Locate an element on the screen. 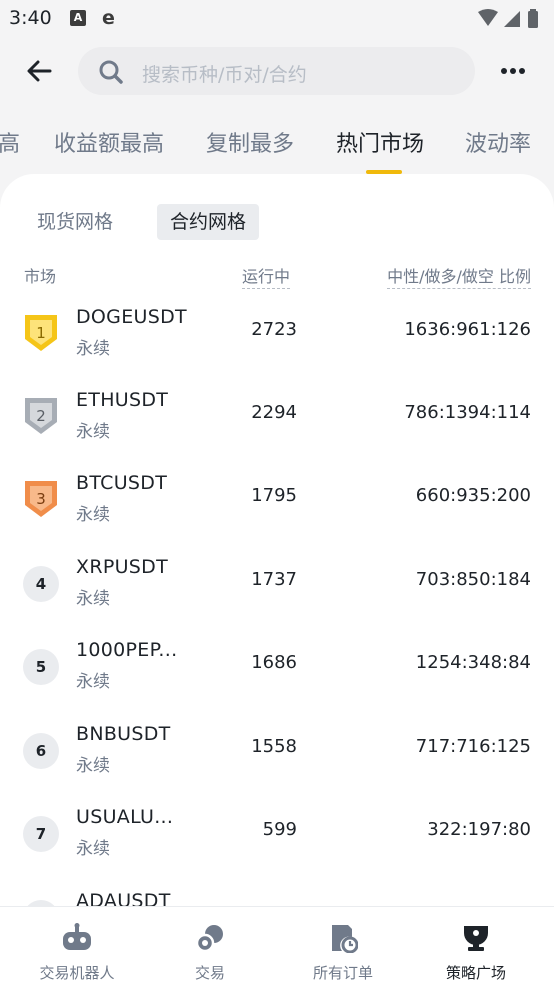  svg-text: 2 is located at coordinates (41, 416).